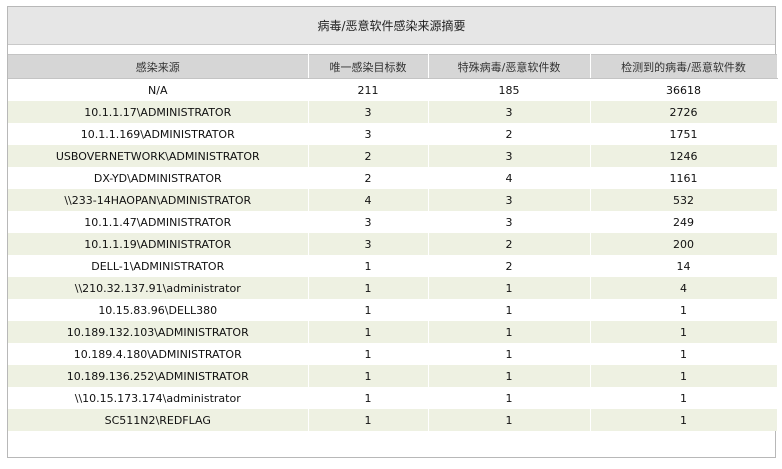 The height and width of the screenshot is (469, 782). I want to click on column-header-source: 感染来源, so click(158, 66).